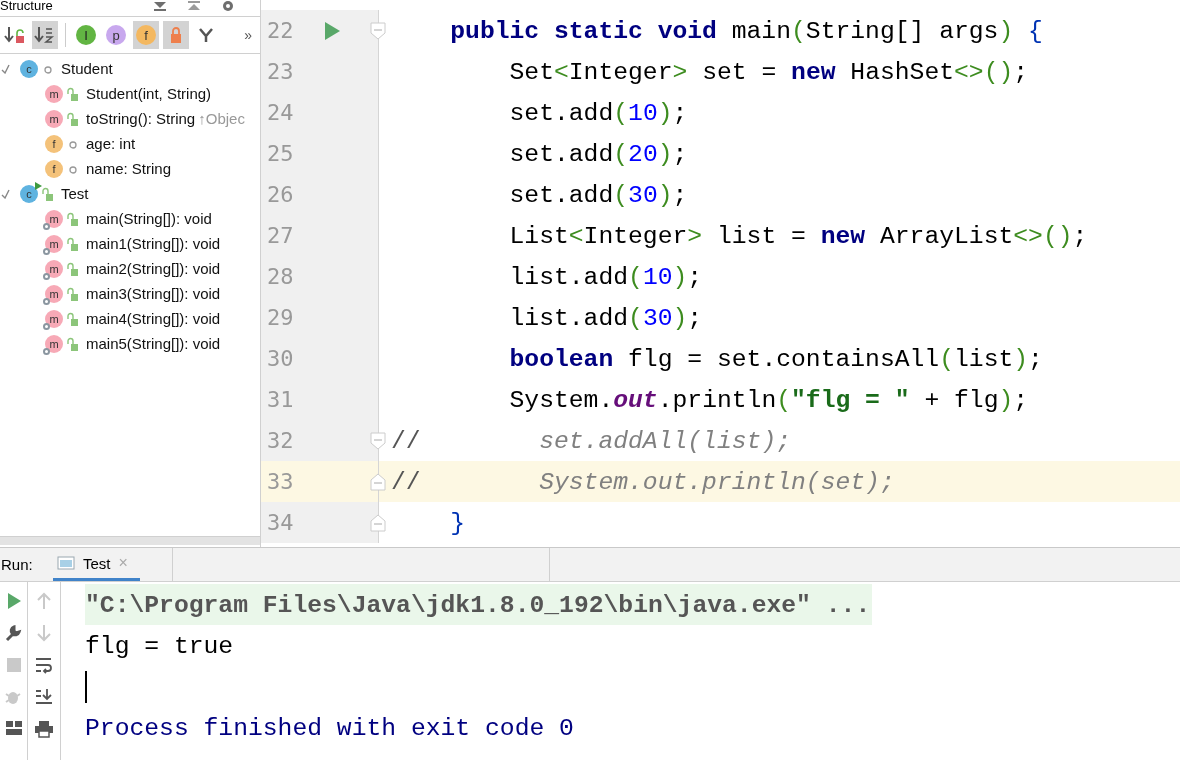  What do you see at coordinates (153, 318) in the screenshot?
I see `tree-item: main4(String[]): void` at bounding box center [153, 318].